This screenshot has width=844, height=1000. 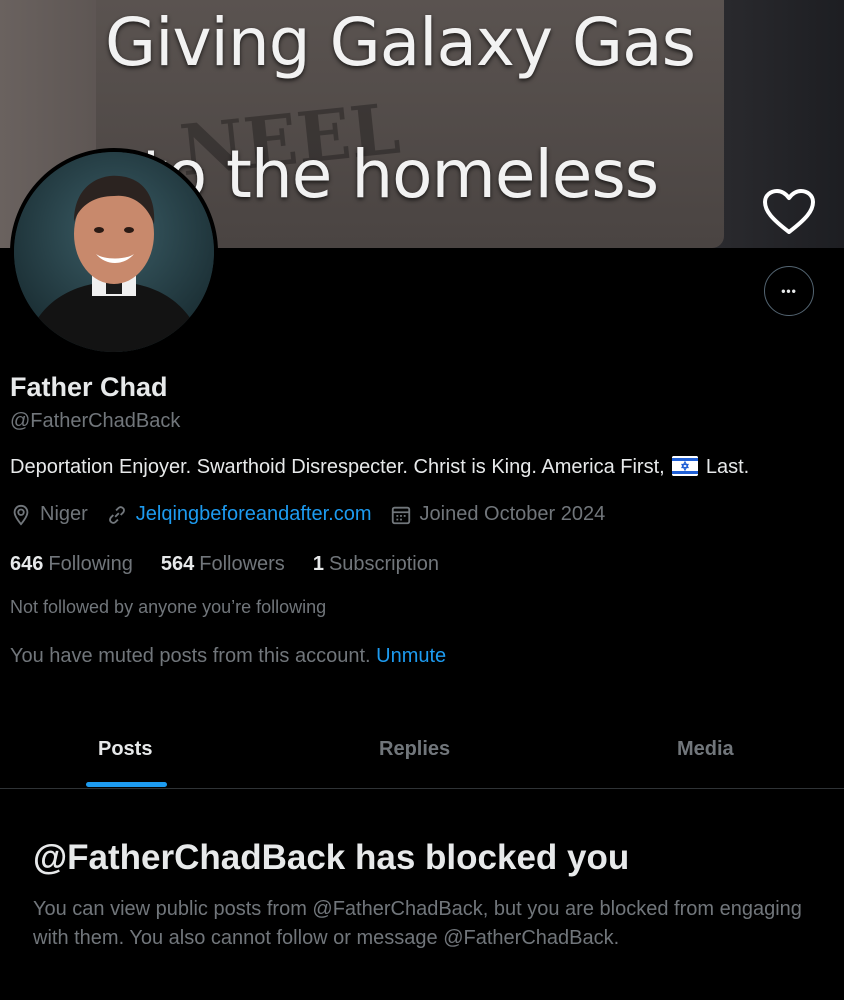 What do you see at coordinates (21, 515) in the screenshot?
I see `location-pin-icon` at bounding box center [21, 515].